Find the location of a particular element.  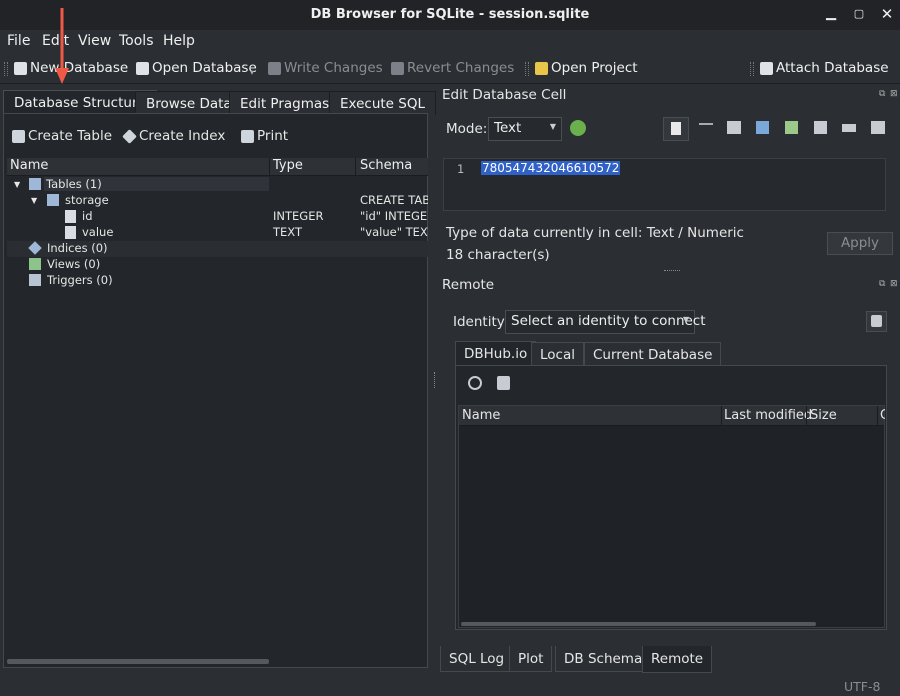

trigger-icon is located at coordinates (35, 280).